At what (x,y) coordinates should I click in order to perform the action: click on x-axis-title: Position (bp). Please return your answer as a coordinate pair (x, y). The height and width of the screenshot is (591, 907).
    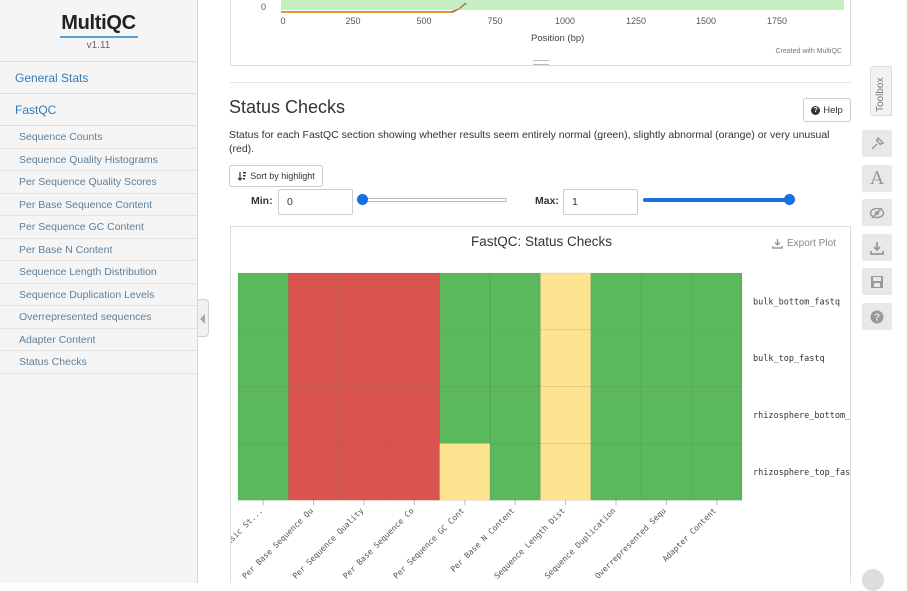
    Looking at the image, I should click on (558, 38).